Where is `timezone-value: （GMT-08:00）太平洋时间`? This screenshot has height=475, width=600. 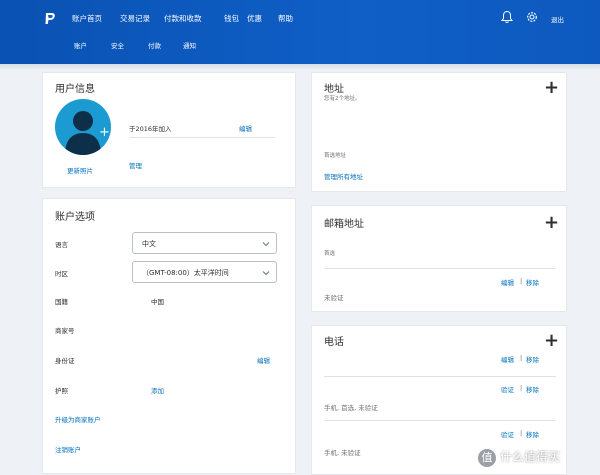
timezone-value: （GMT-08:00）太平洋时间 is located at coordinates (185, 273).